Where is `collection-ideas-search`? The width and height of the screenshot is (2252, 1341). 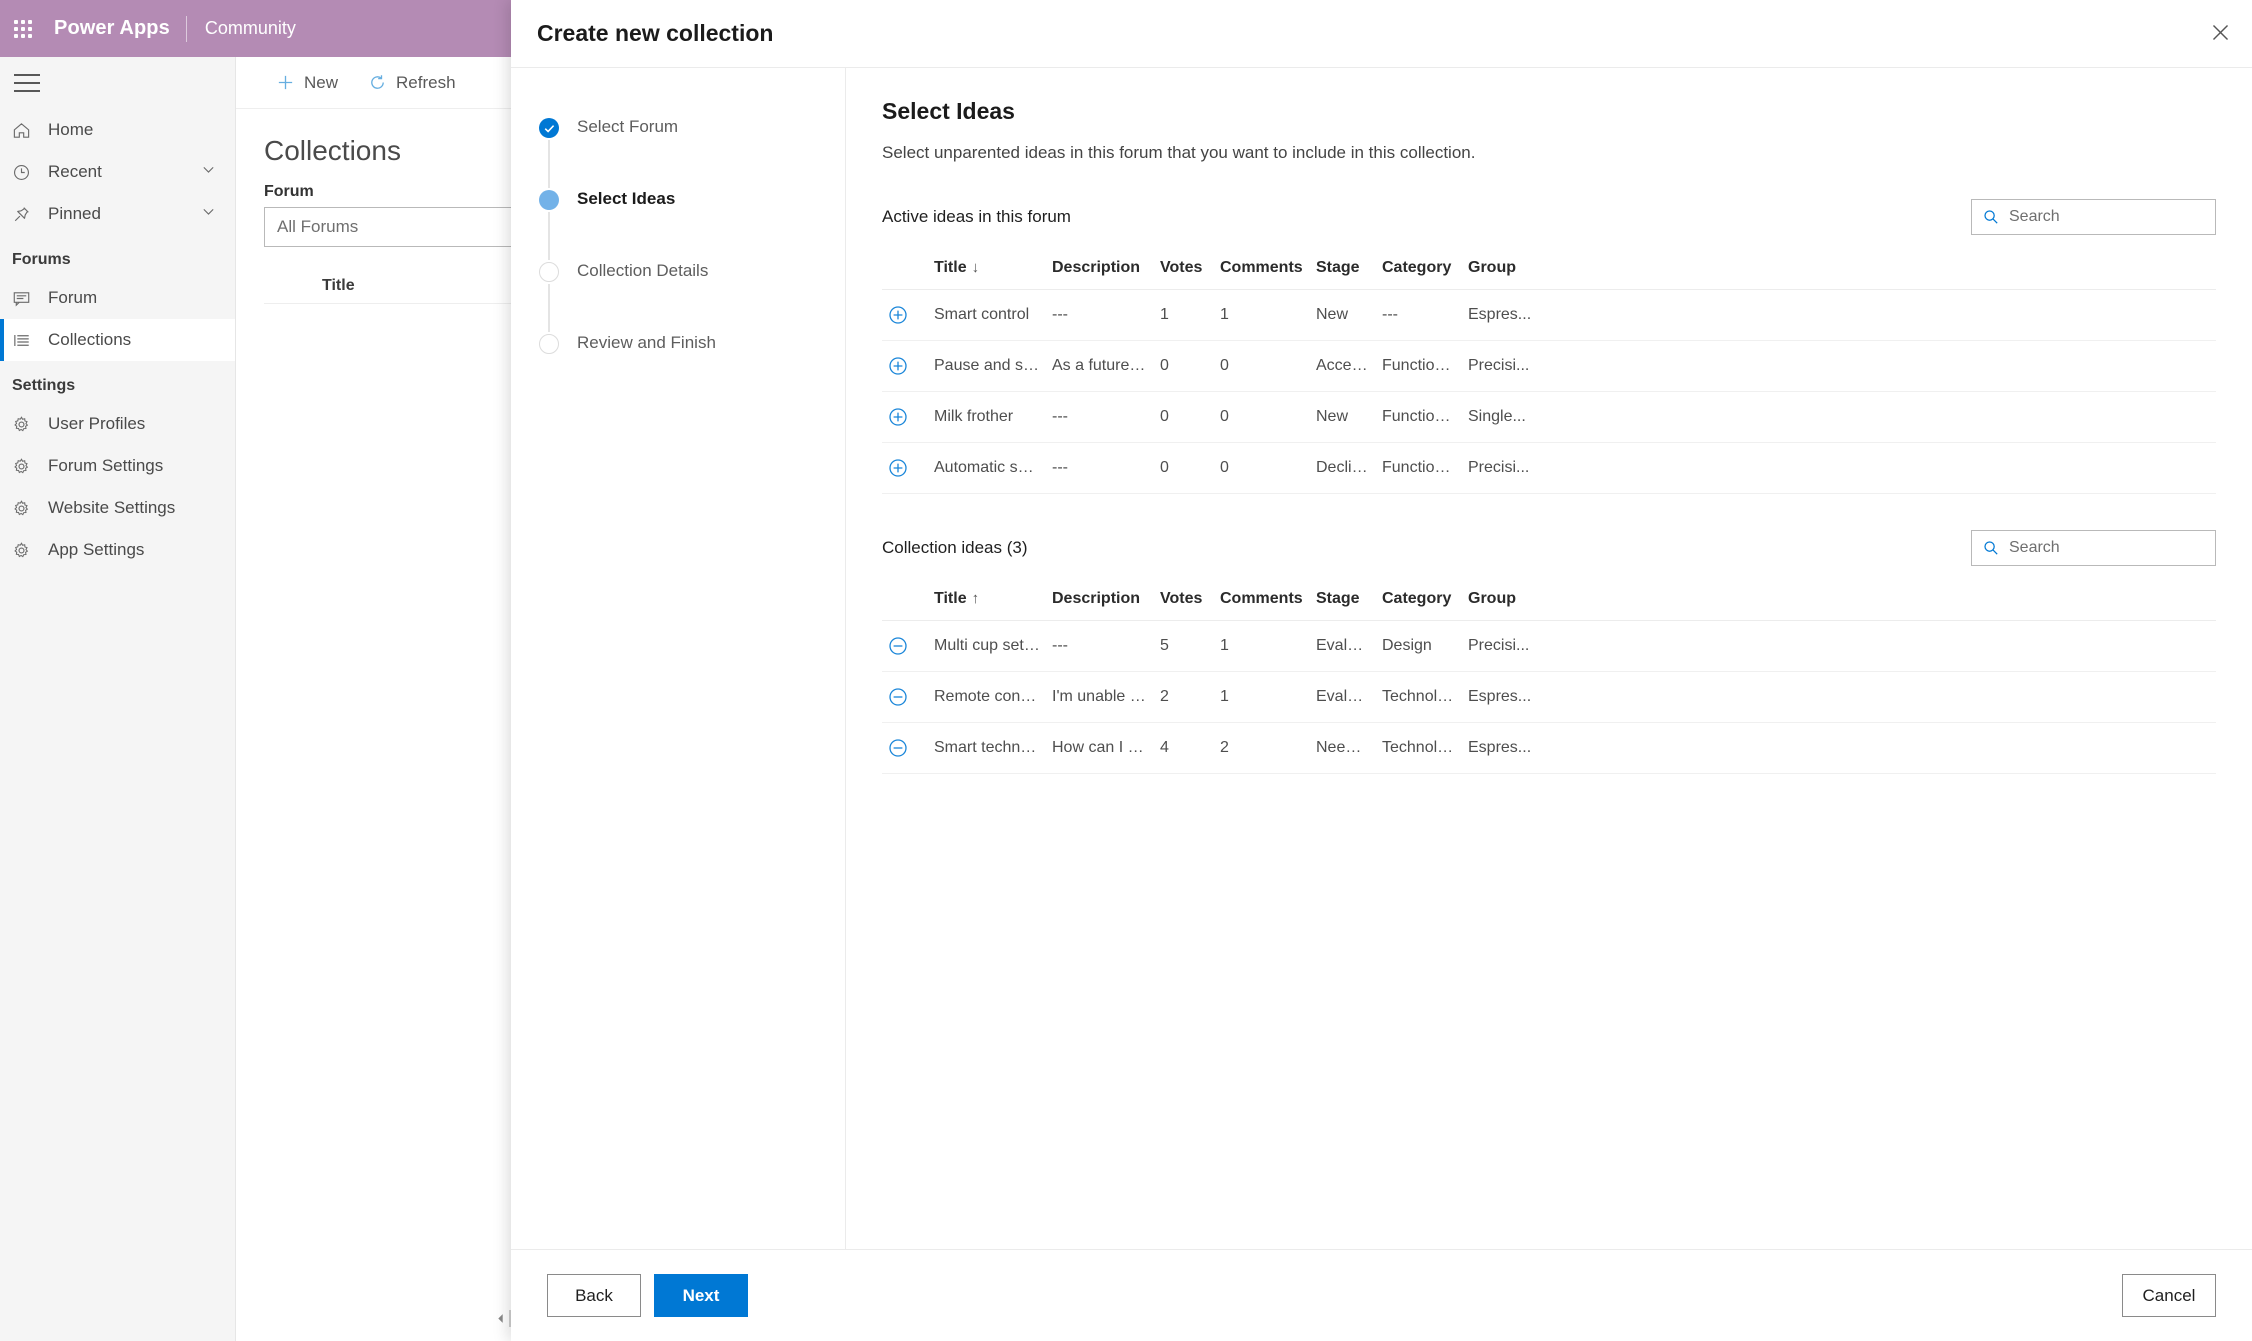 collection-ideas-search is located at coordinates (2093, 548).